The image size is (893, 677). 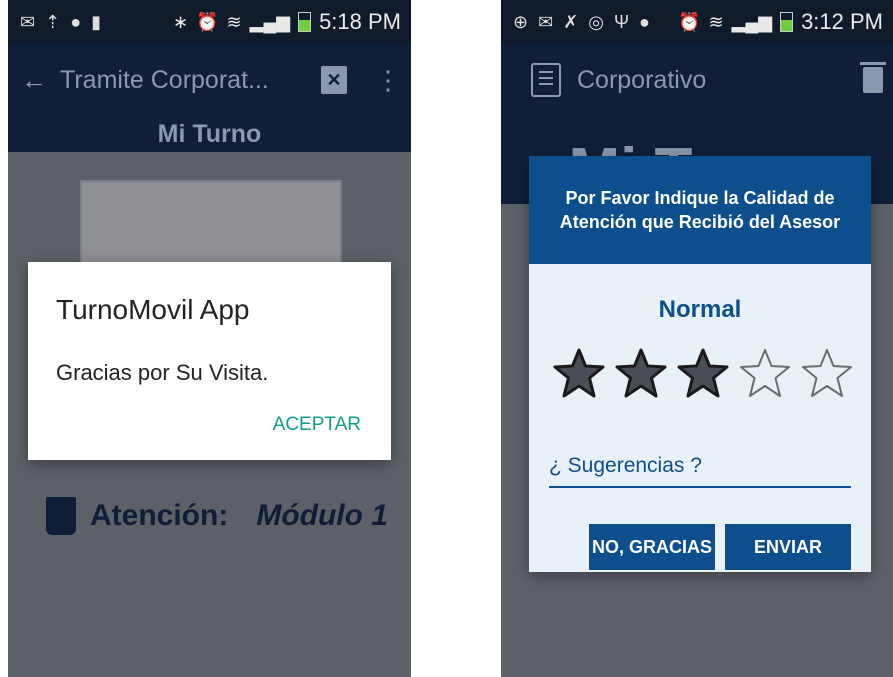 What do you see at coordinates (700, 309) in the screenshot?
I see `rating-level: Normal` at bounding box center [700, 309].